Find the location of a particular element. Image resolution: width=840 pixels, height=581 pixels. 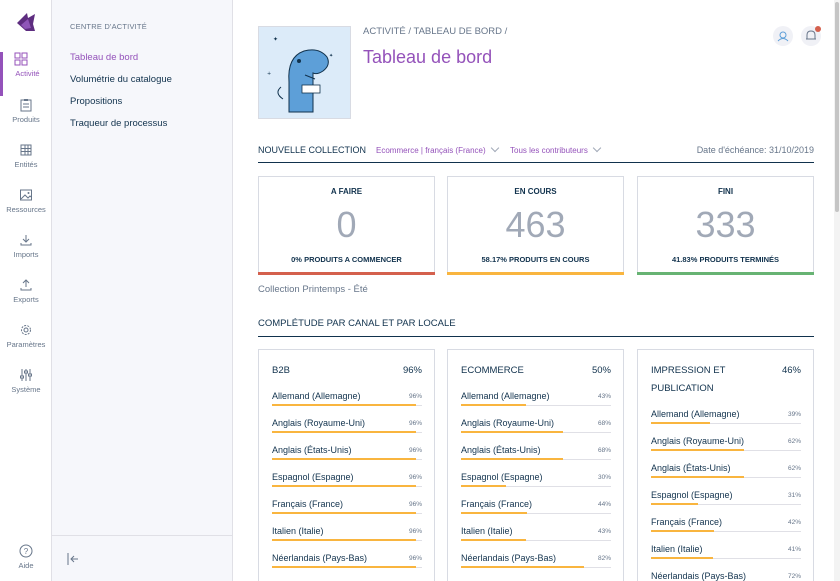

locale-row: Néerlandais (Pays-Bas) 96% is located at coordinates (347, 566).